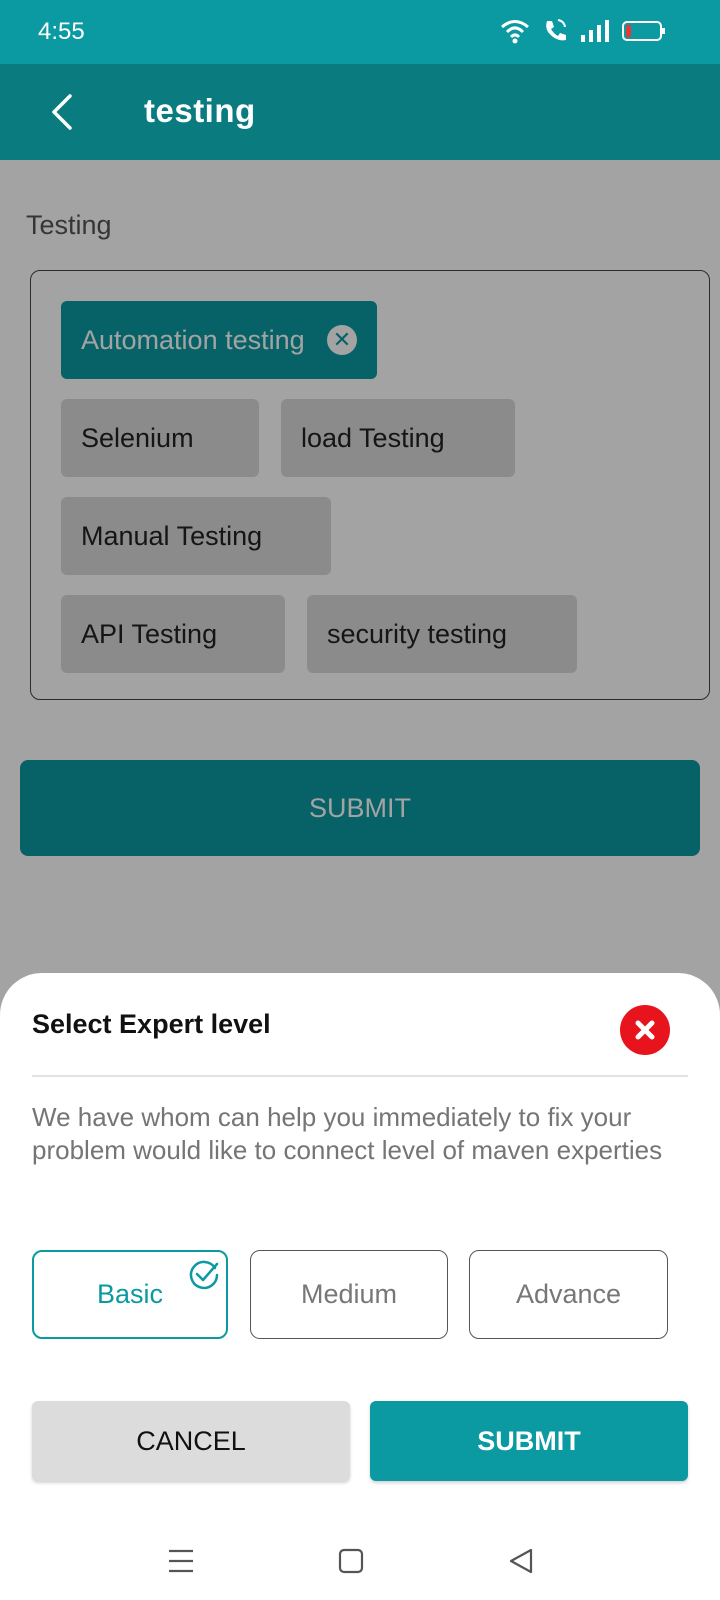 The height and width of the screenshot is (1600, 720). I want to click on wifi-call-icon, so click(555, 33).